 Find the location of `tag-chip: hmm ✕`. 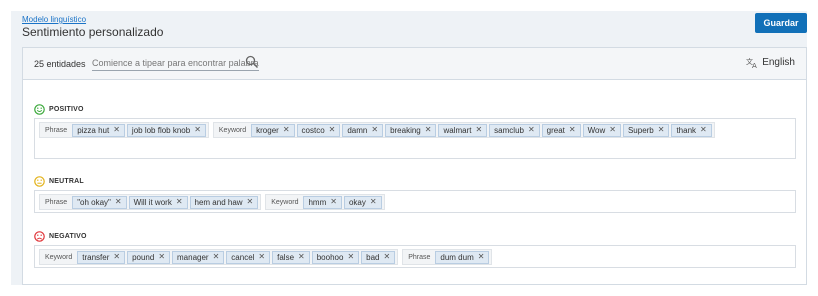

tag-chip: hmm ✕ is located at coordinates (322, 202).